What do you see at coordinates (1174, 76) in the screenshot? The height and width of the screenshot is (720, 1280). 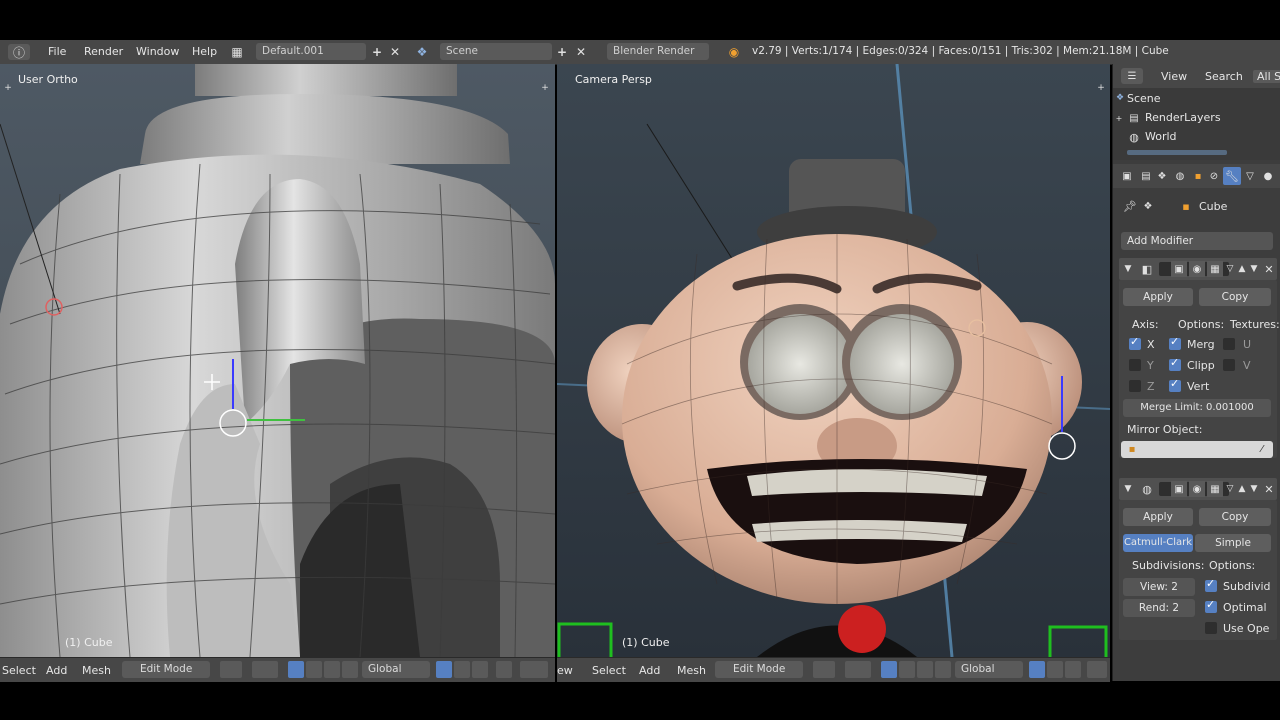 I see `outliner-tab-view: View` at bounding box center [1174, 76].